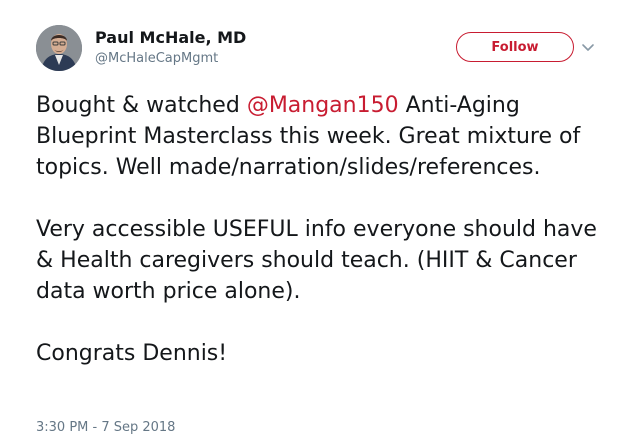 Image resolution: width=629 pixels, height=447 pixels. What do you see at coordinates (170, 38) in the screenshot?
I see `author-name: Paul McHale, MD` at bounding box center [170, 38].